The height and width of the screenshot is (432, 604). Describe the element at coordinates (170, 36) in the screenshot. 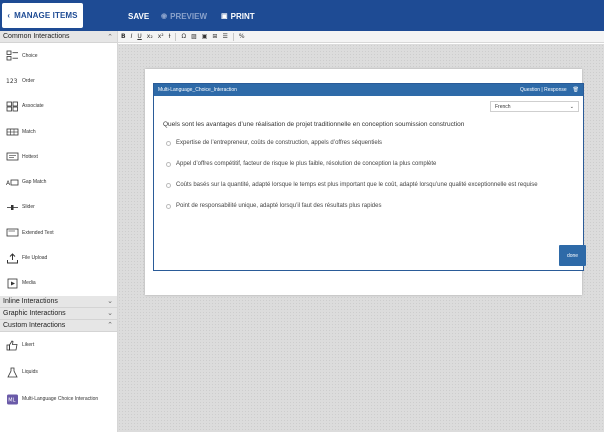

I see `clear-format-icon: Ɨ` at that location.